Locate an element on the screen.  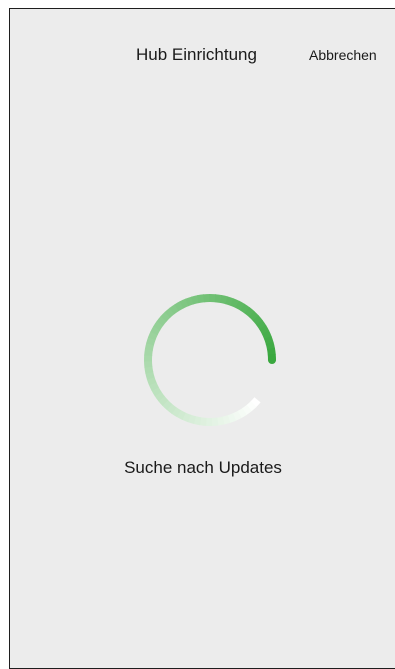
status-text: Suche nach Updates is located at coordinates (203, 467).